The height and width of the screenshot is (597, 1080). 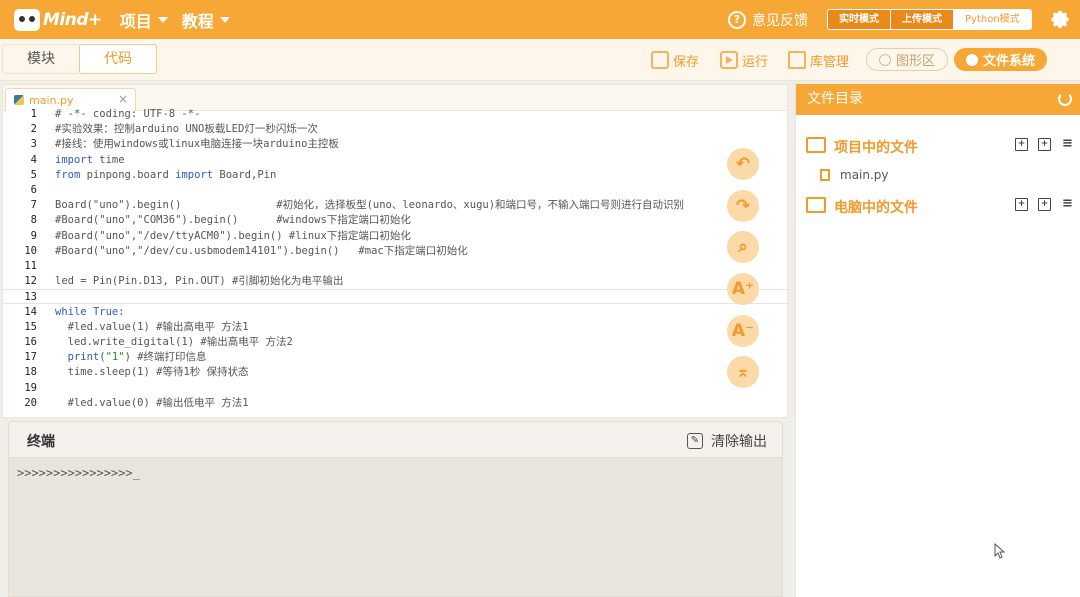 I want to click on redo-button: ↷, so click(x=743, y=206).